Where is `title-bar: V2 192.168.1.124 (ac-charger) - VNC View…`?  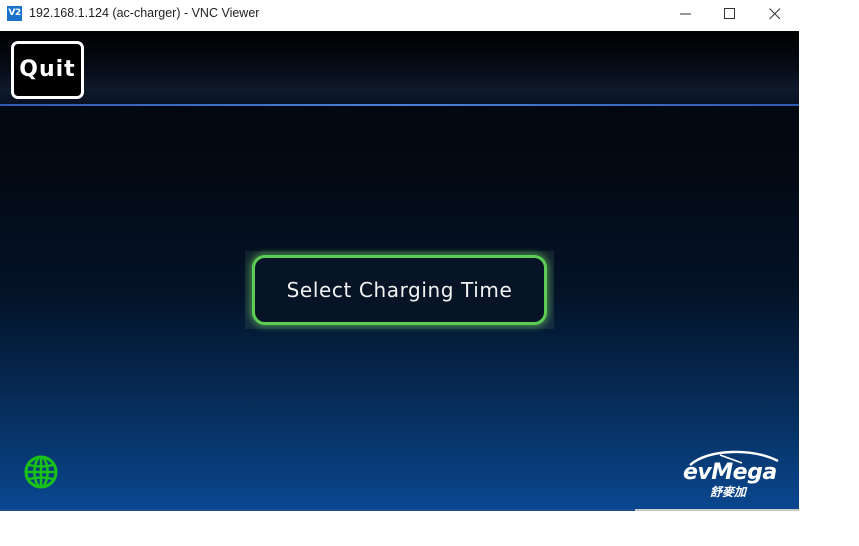
title-bar: V2 192.168.1.124 (ac-charger) - VNC View… is located at coordinates (429, 14).